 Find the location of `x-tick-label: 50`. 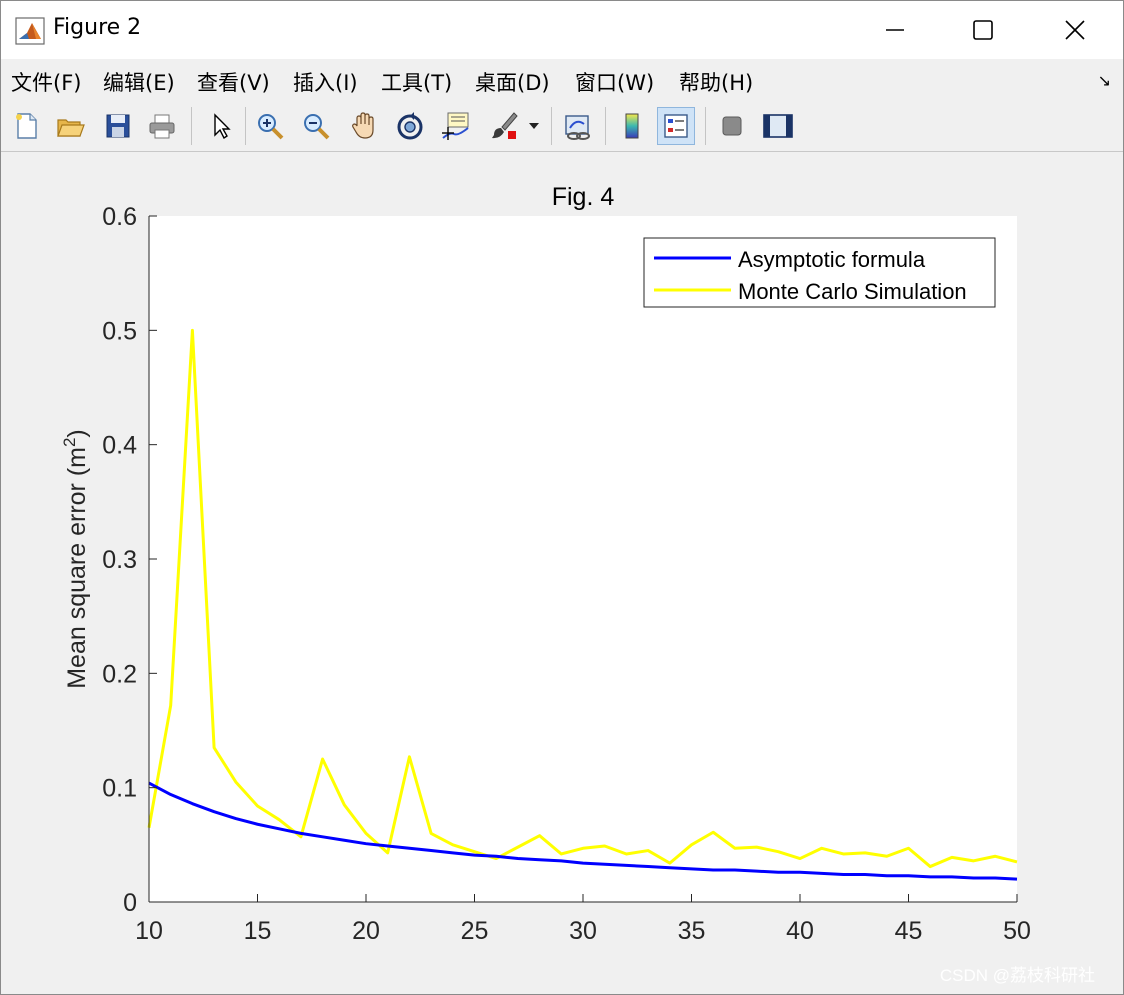

x-tick-label: 50 is located at coordinates (1017, 931).